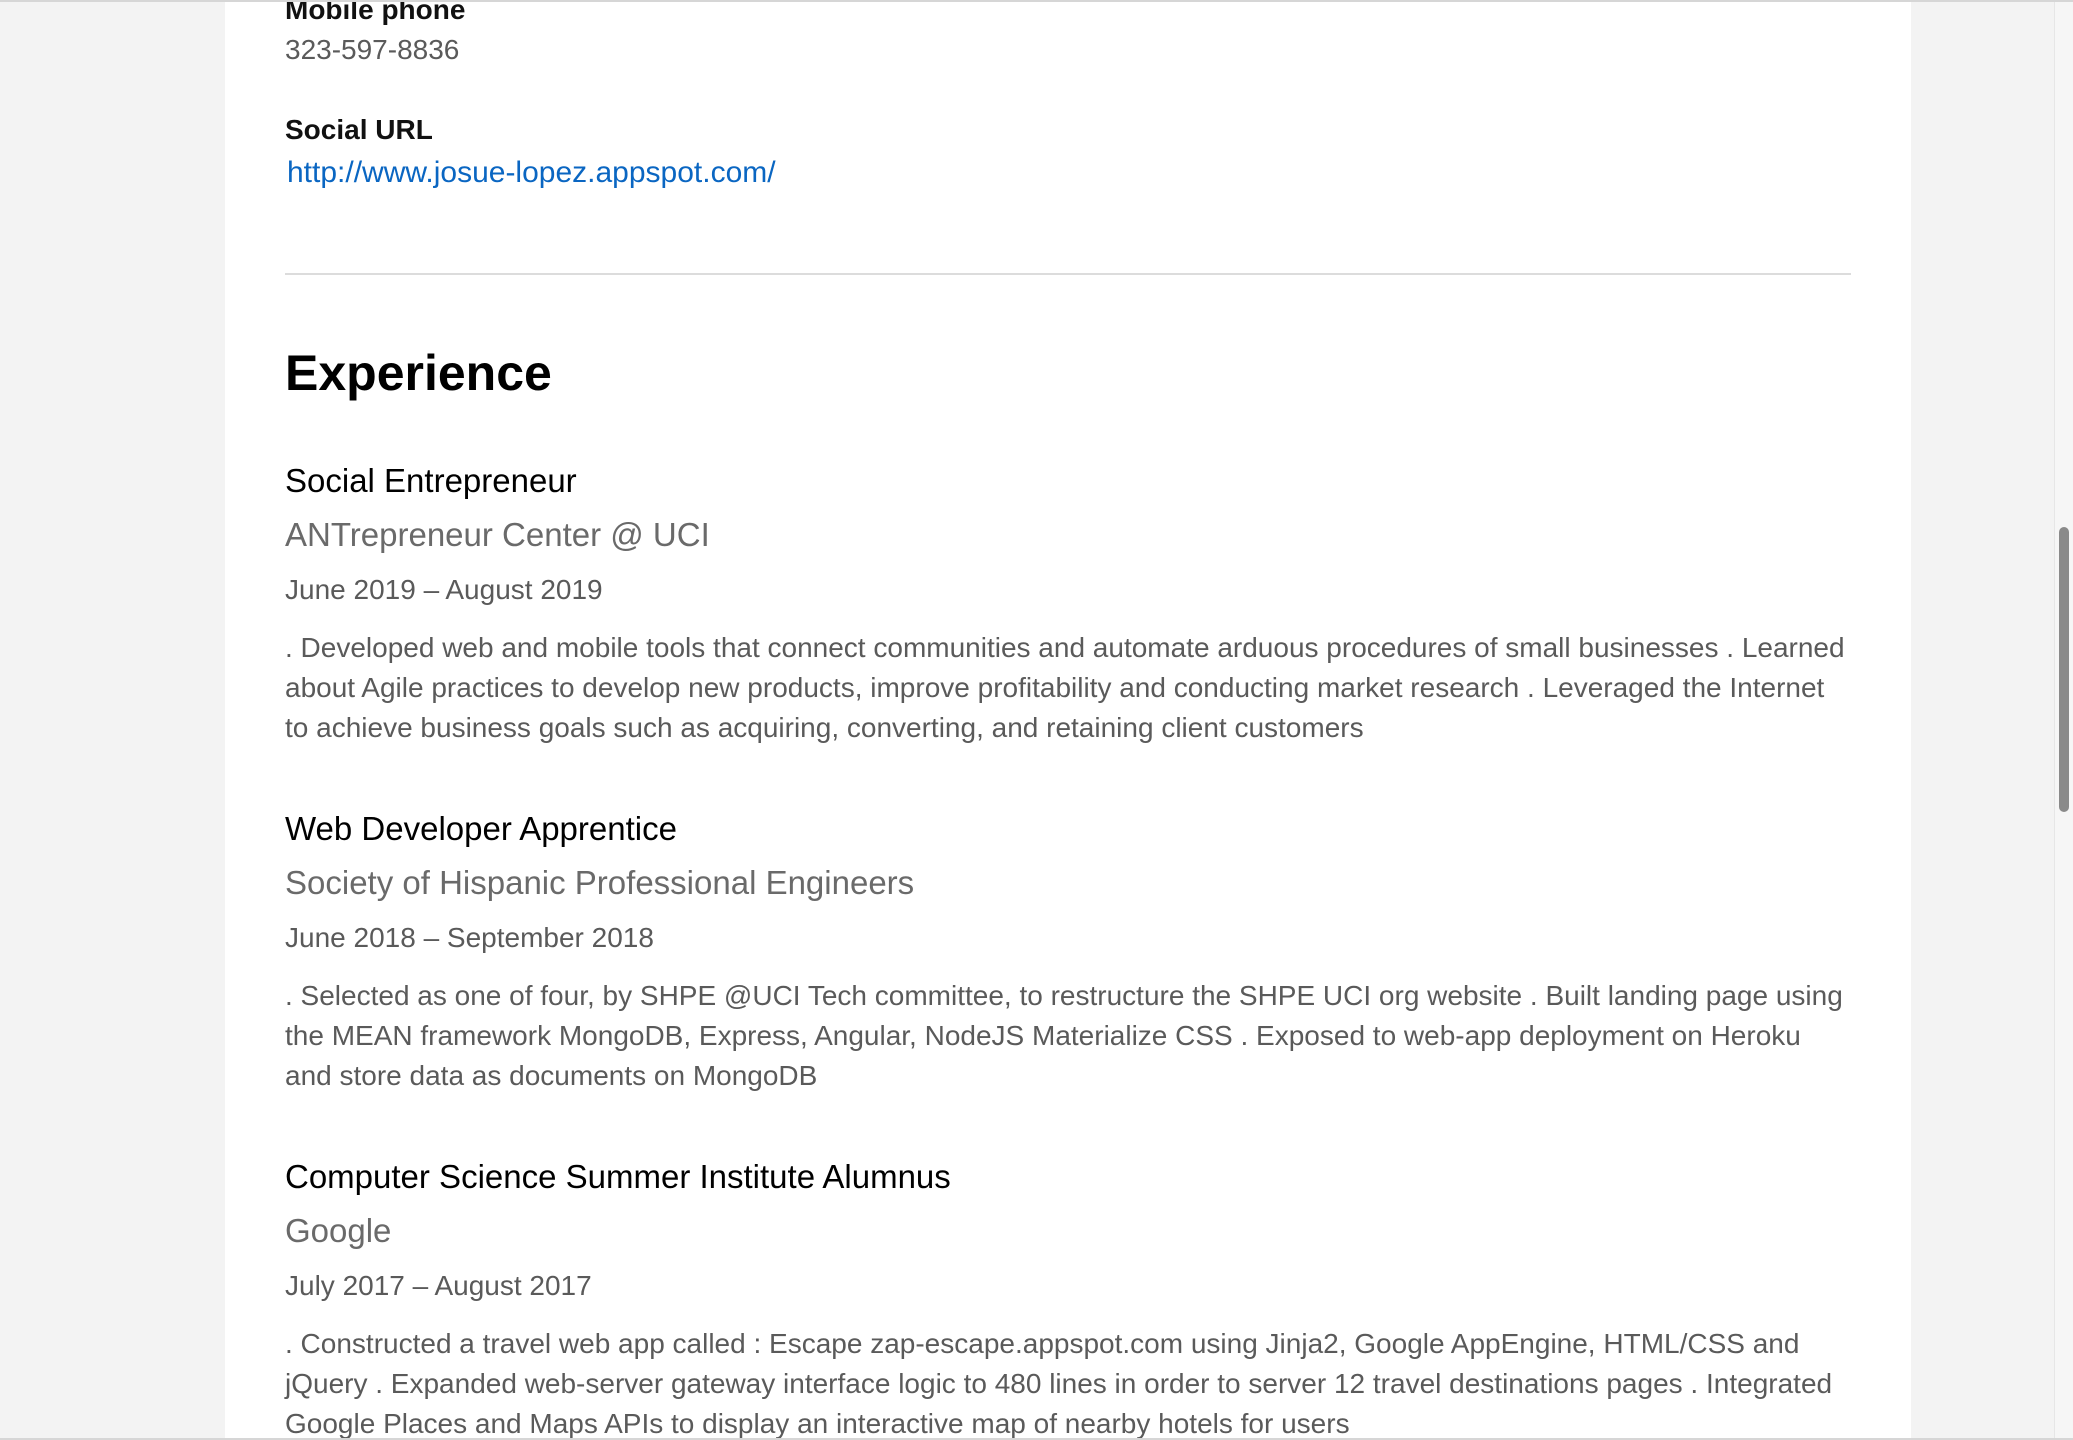  Describe the element at coordinates (531, 173) in the screenshot. I see `social-url-link: http://www.josue-lopez.appspot.com/` at that location.